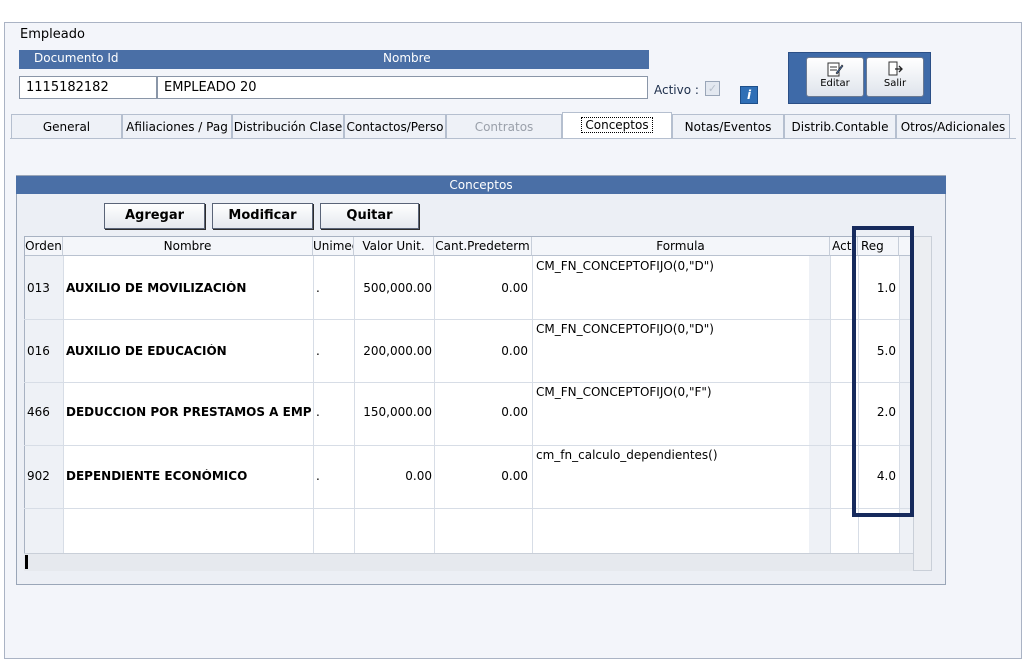 The height and width of the screenshot is (661, 1026). What do you see at coordinates (483, 246) in the screenshot?
I see `column-header-cant-predeterm: Cant.Predeterm` at bounding box center [483, 246].